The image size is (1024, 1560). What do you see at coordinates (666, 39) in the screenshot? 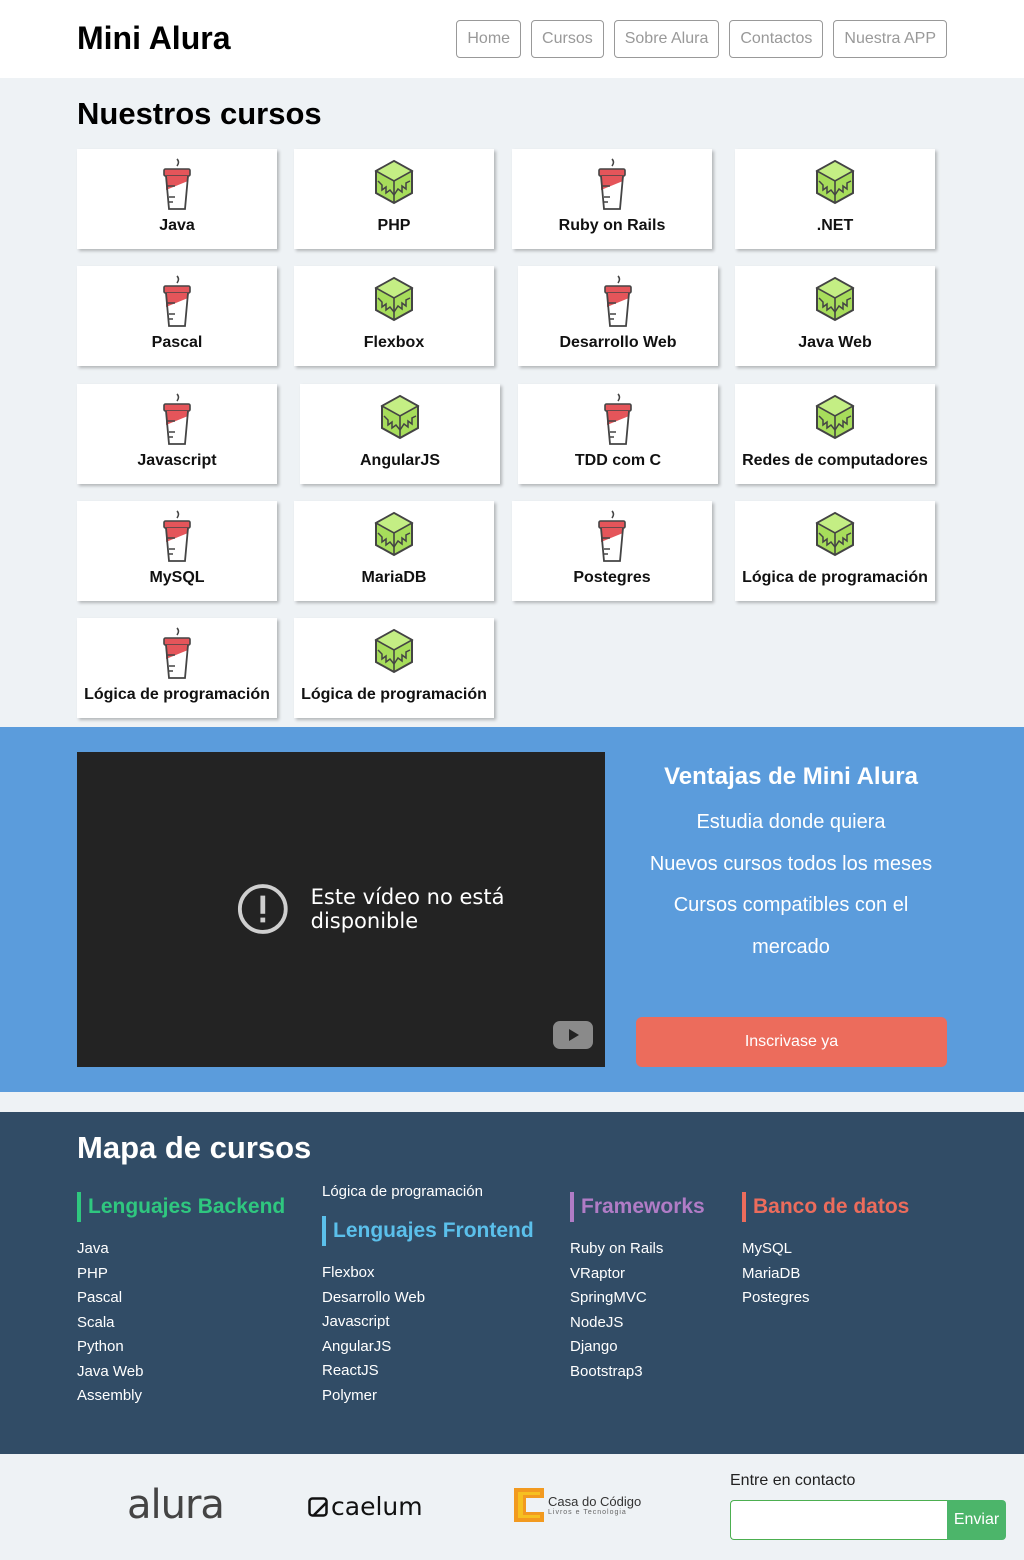
I see `nav-sobre-alura-button: Sobre Alura` at bounding box center [666, 39].